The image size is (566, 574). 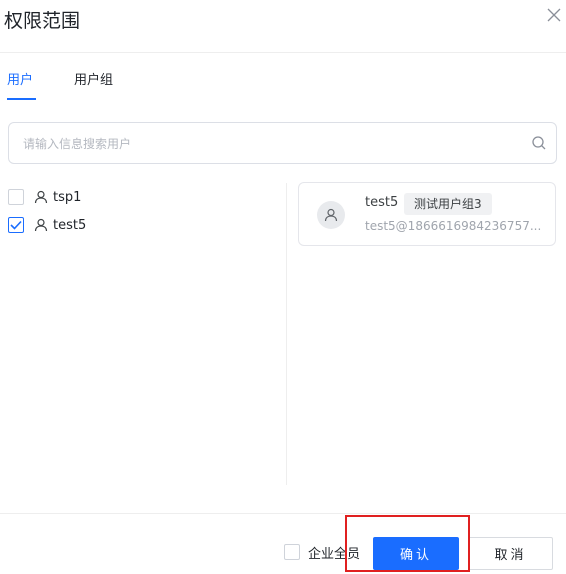 I want to click on user-item-test5: test5, so click(x=47, y=225).